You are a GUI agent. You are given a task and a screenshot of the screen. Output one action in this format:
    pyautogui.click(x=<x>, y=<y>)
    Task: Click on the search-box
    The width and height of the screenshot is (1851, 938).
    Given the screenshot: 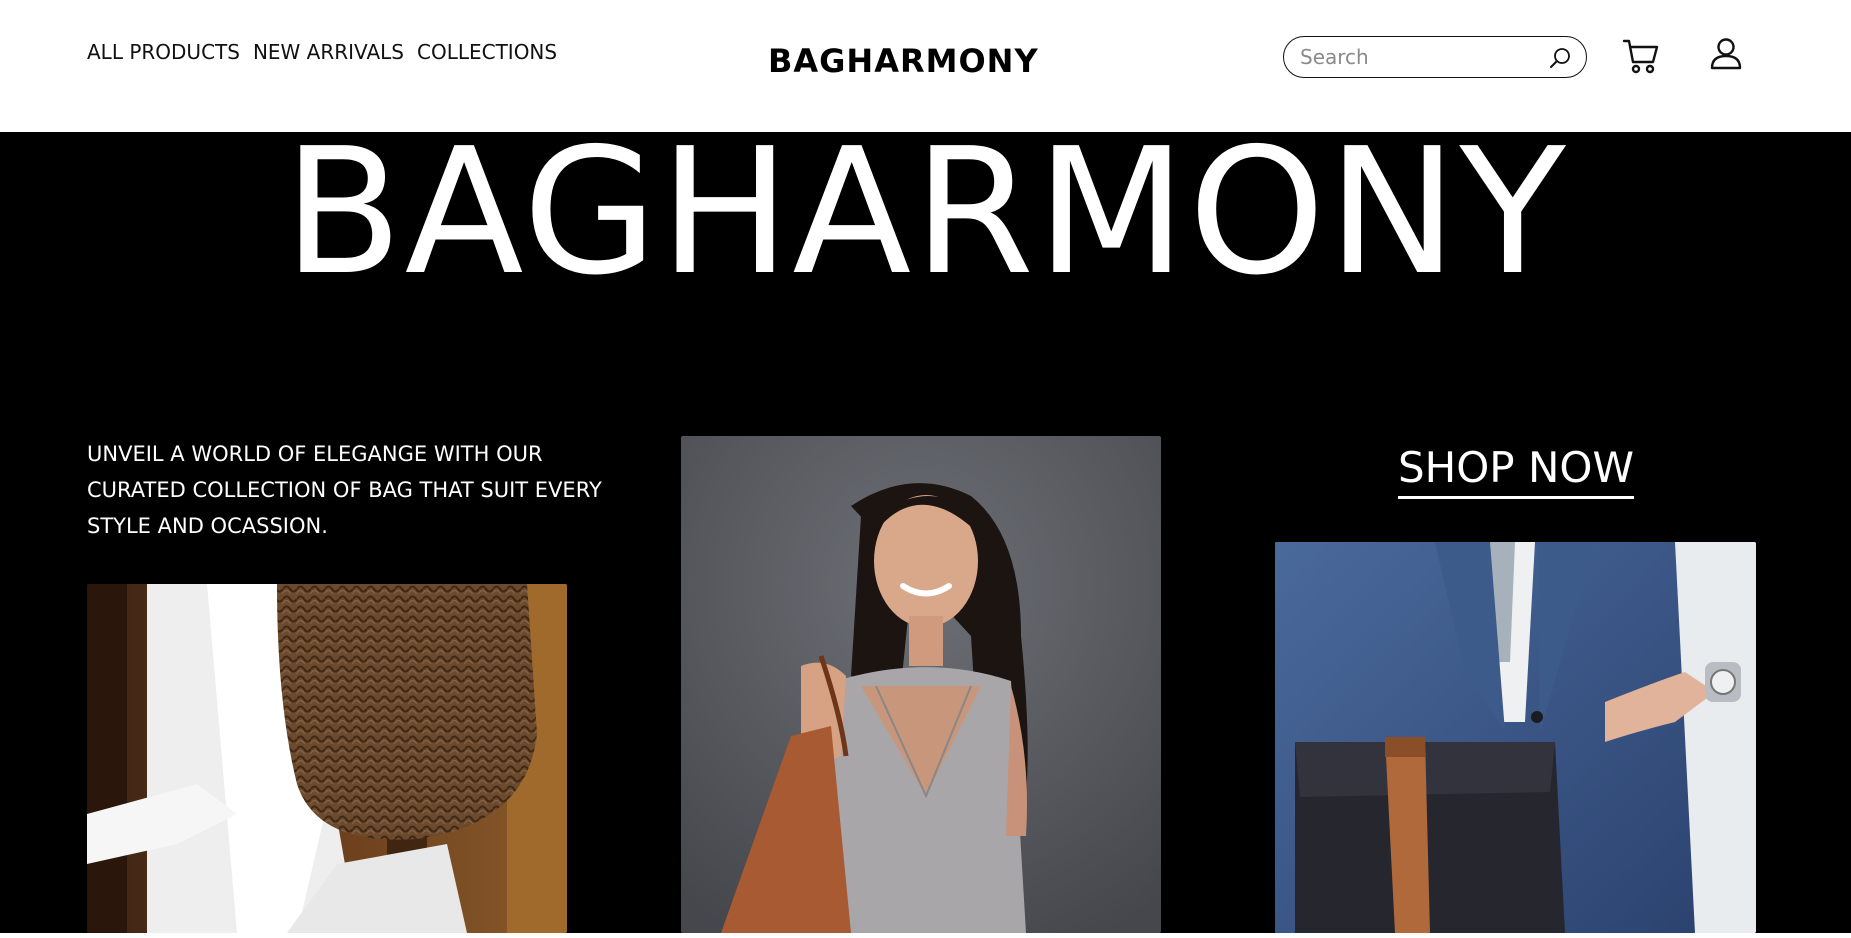 What is the action you would take?
    pyautogui.click(x=1435, y=57)
    